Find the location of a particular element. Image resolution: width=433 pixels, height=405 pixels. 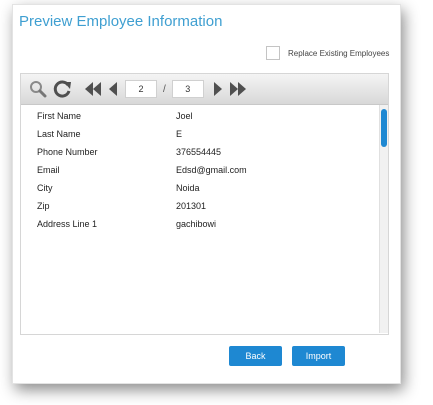

field-value: gachibowi is located at coordinates (196, 224).